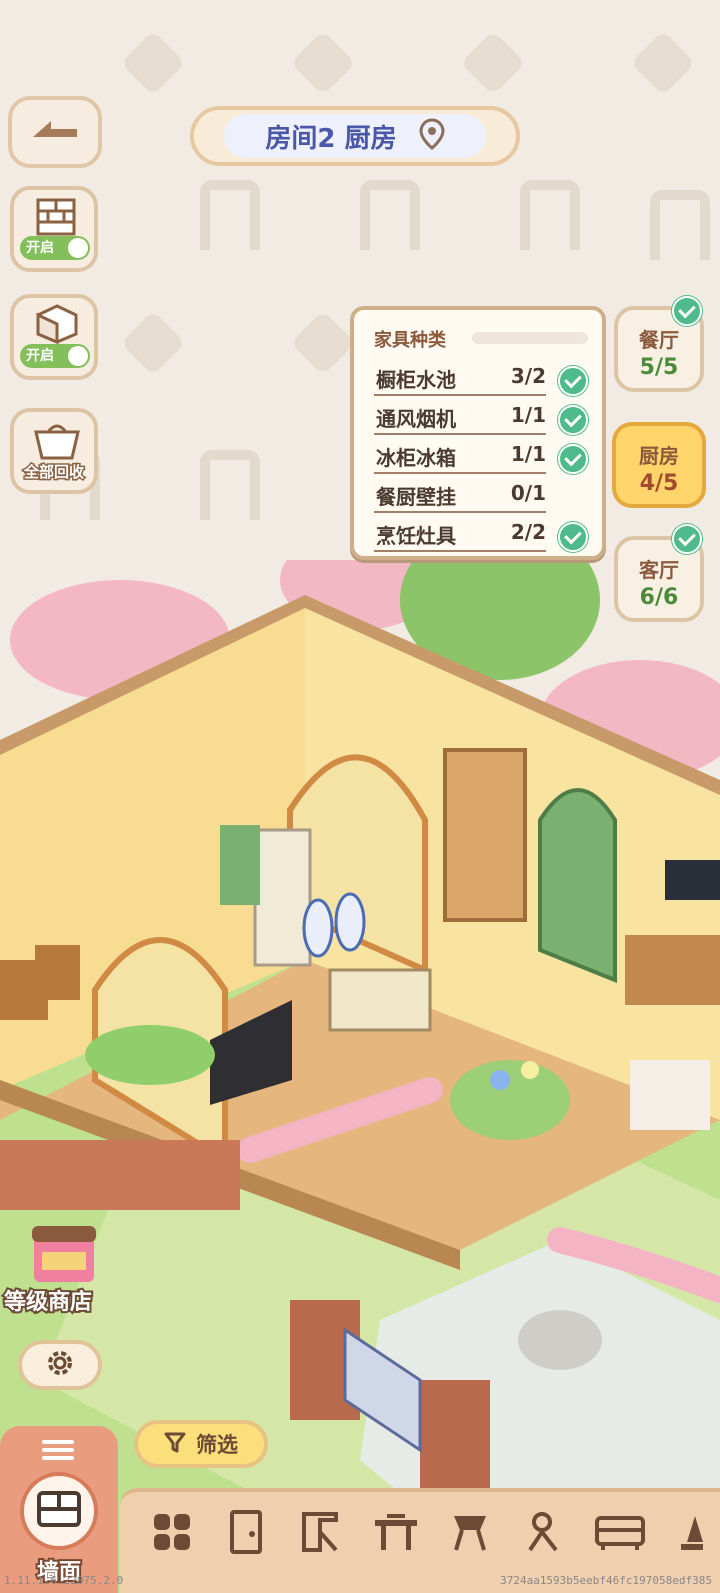 Image resolution: width=720 pixels, height=1593 pixels. Describe the element at coordinates (64, 1257) in the screenshot. I see `shop-stall-icon` at that location.